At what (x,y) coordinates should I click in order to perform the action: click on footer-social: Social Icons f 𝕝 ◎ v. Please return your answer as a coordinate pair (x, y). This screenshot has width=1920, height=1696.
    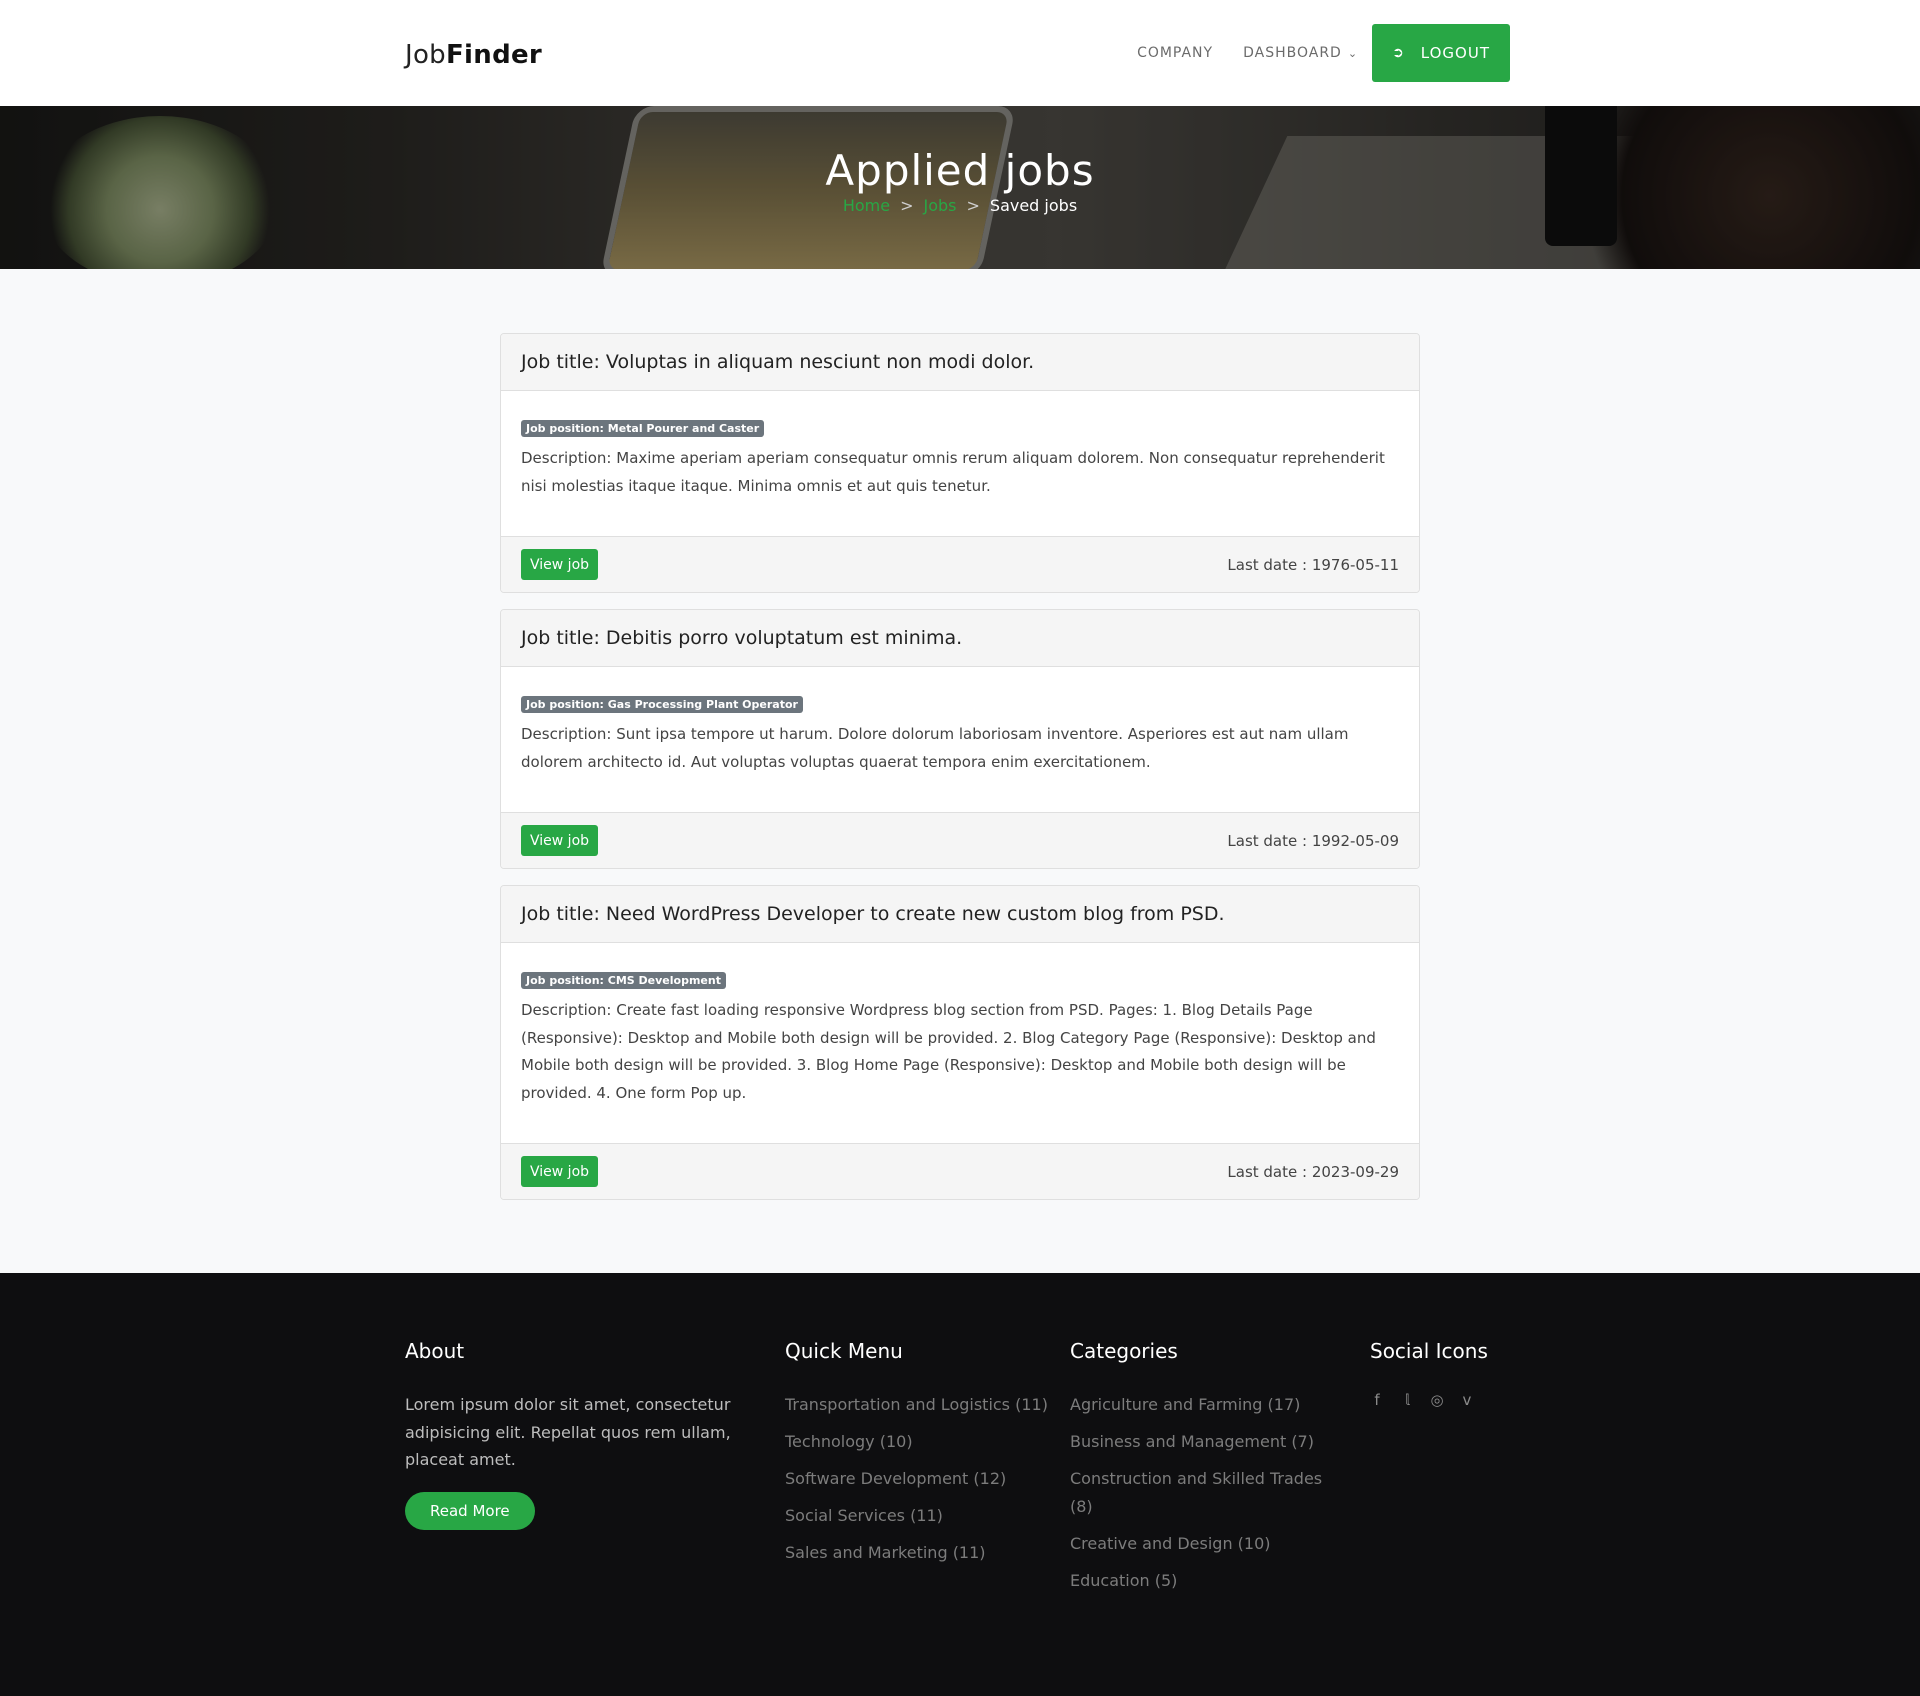
    Looking at the image, I should click on (1429, 1374).